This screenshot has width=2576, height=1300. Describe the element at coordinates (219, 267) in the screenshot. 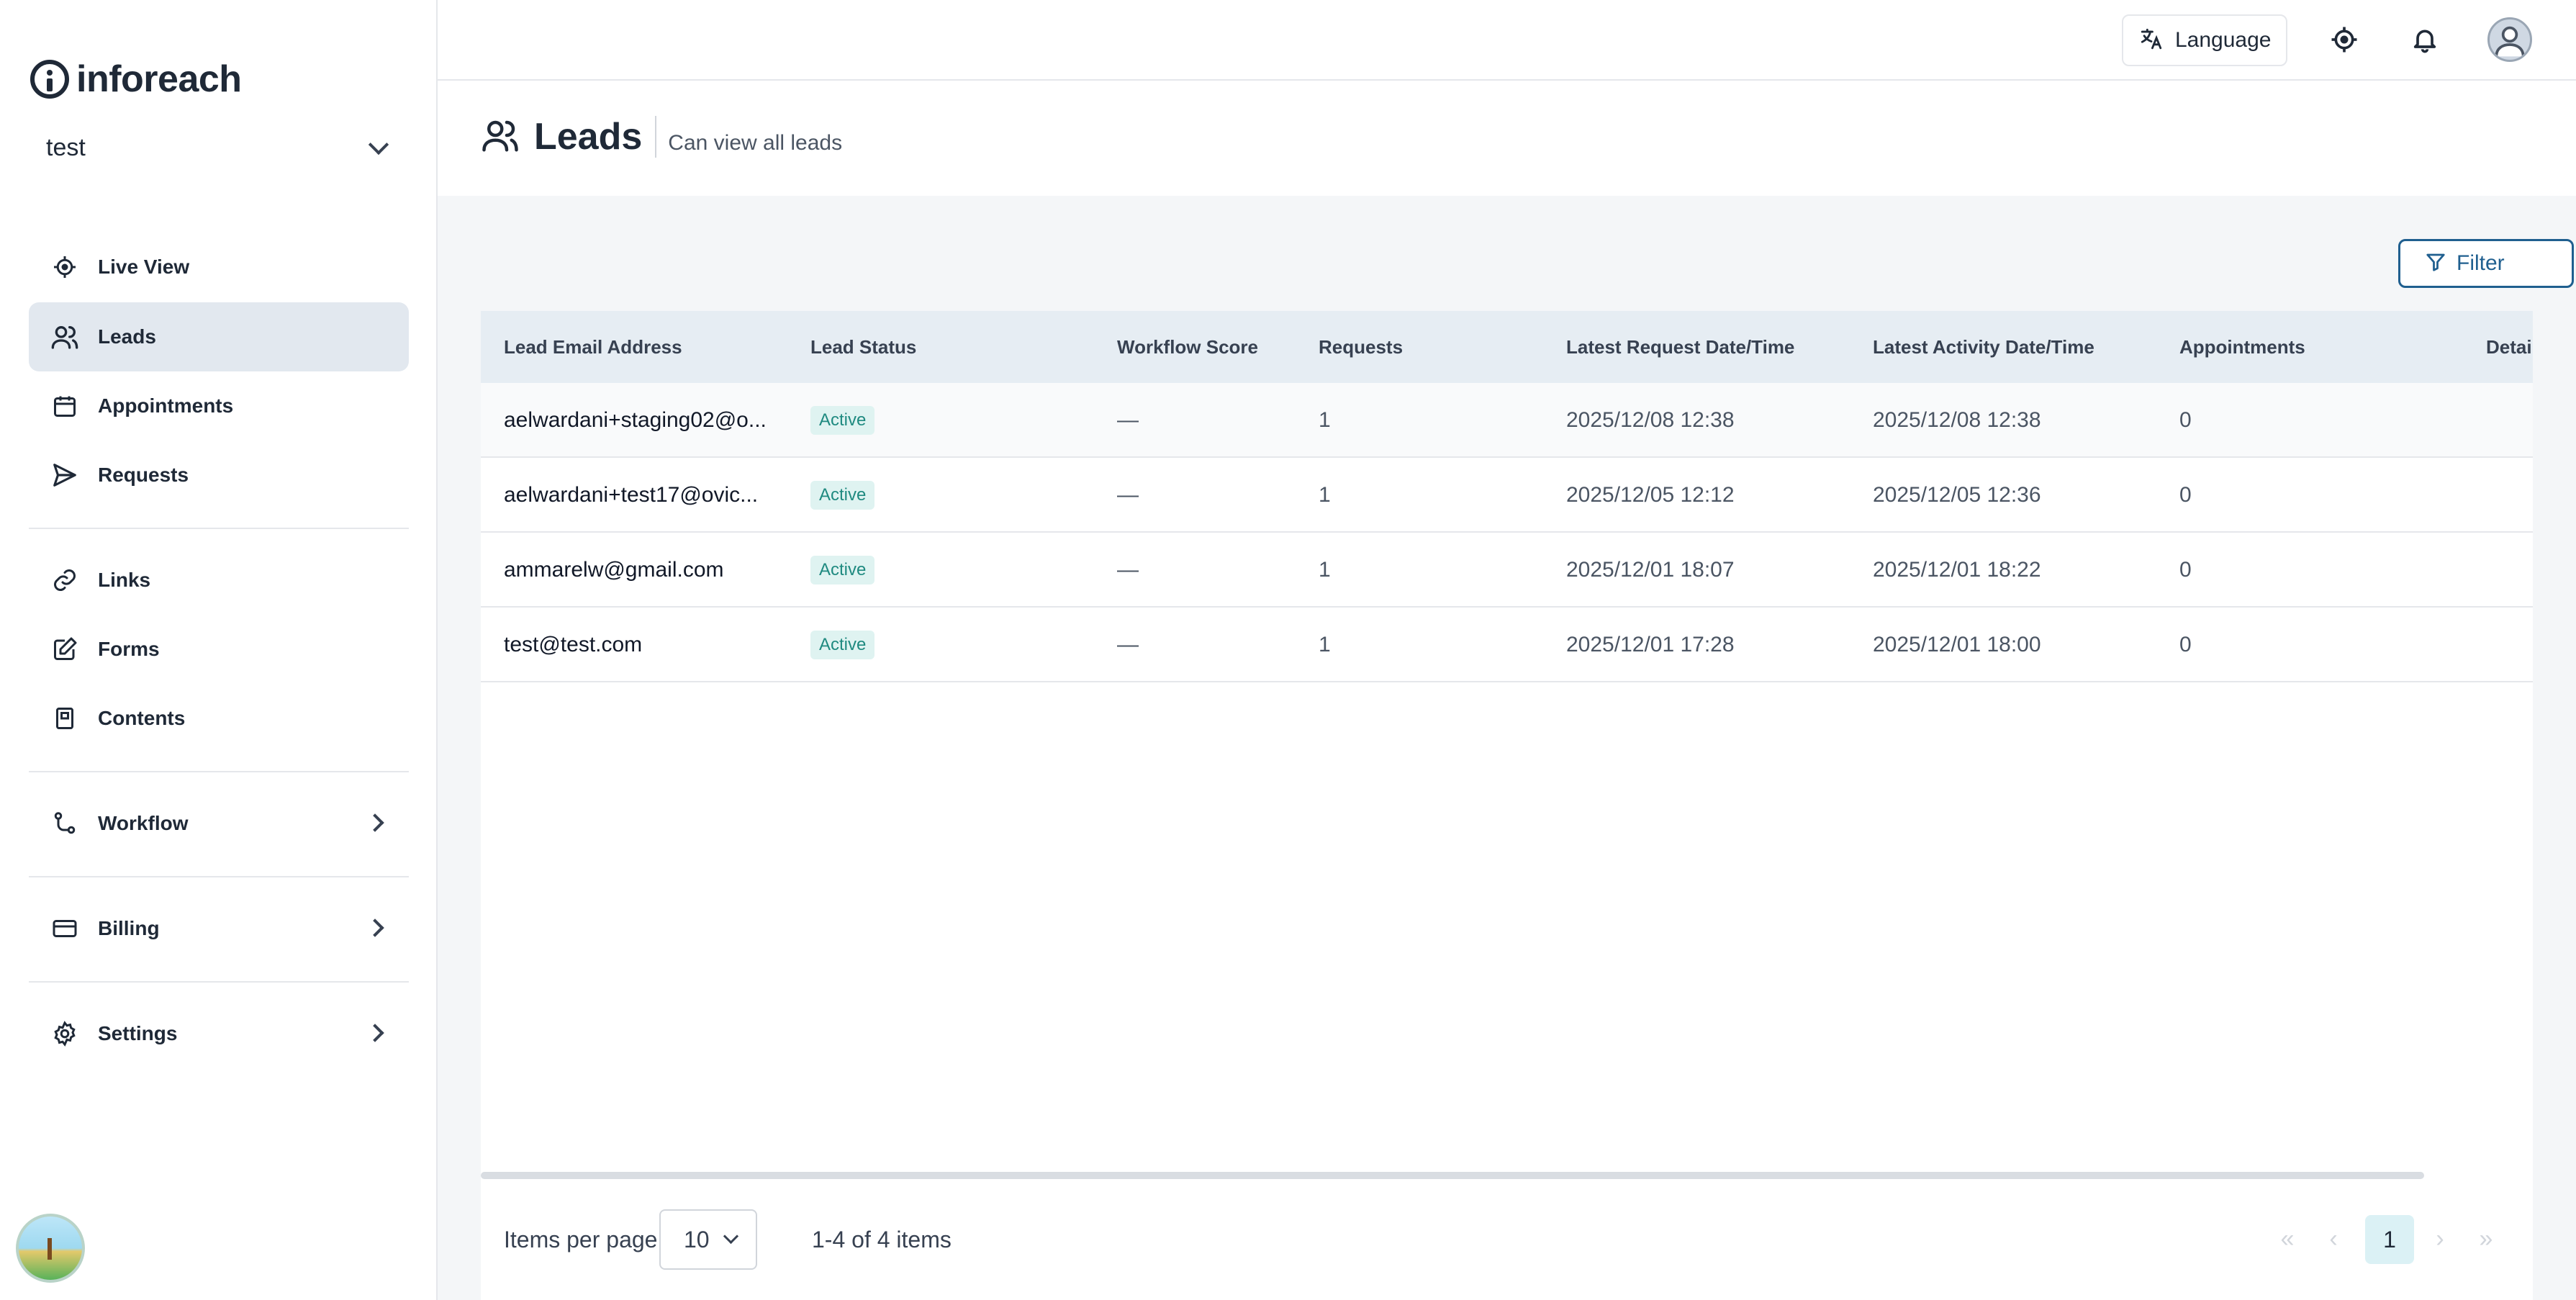

I see `sidebar-item-live-view: Live View` at that location.